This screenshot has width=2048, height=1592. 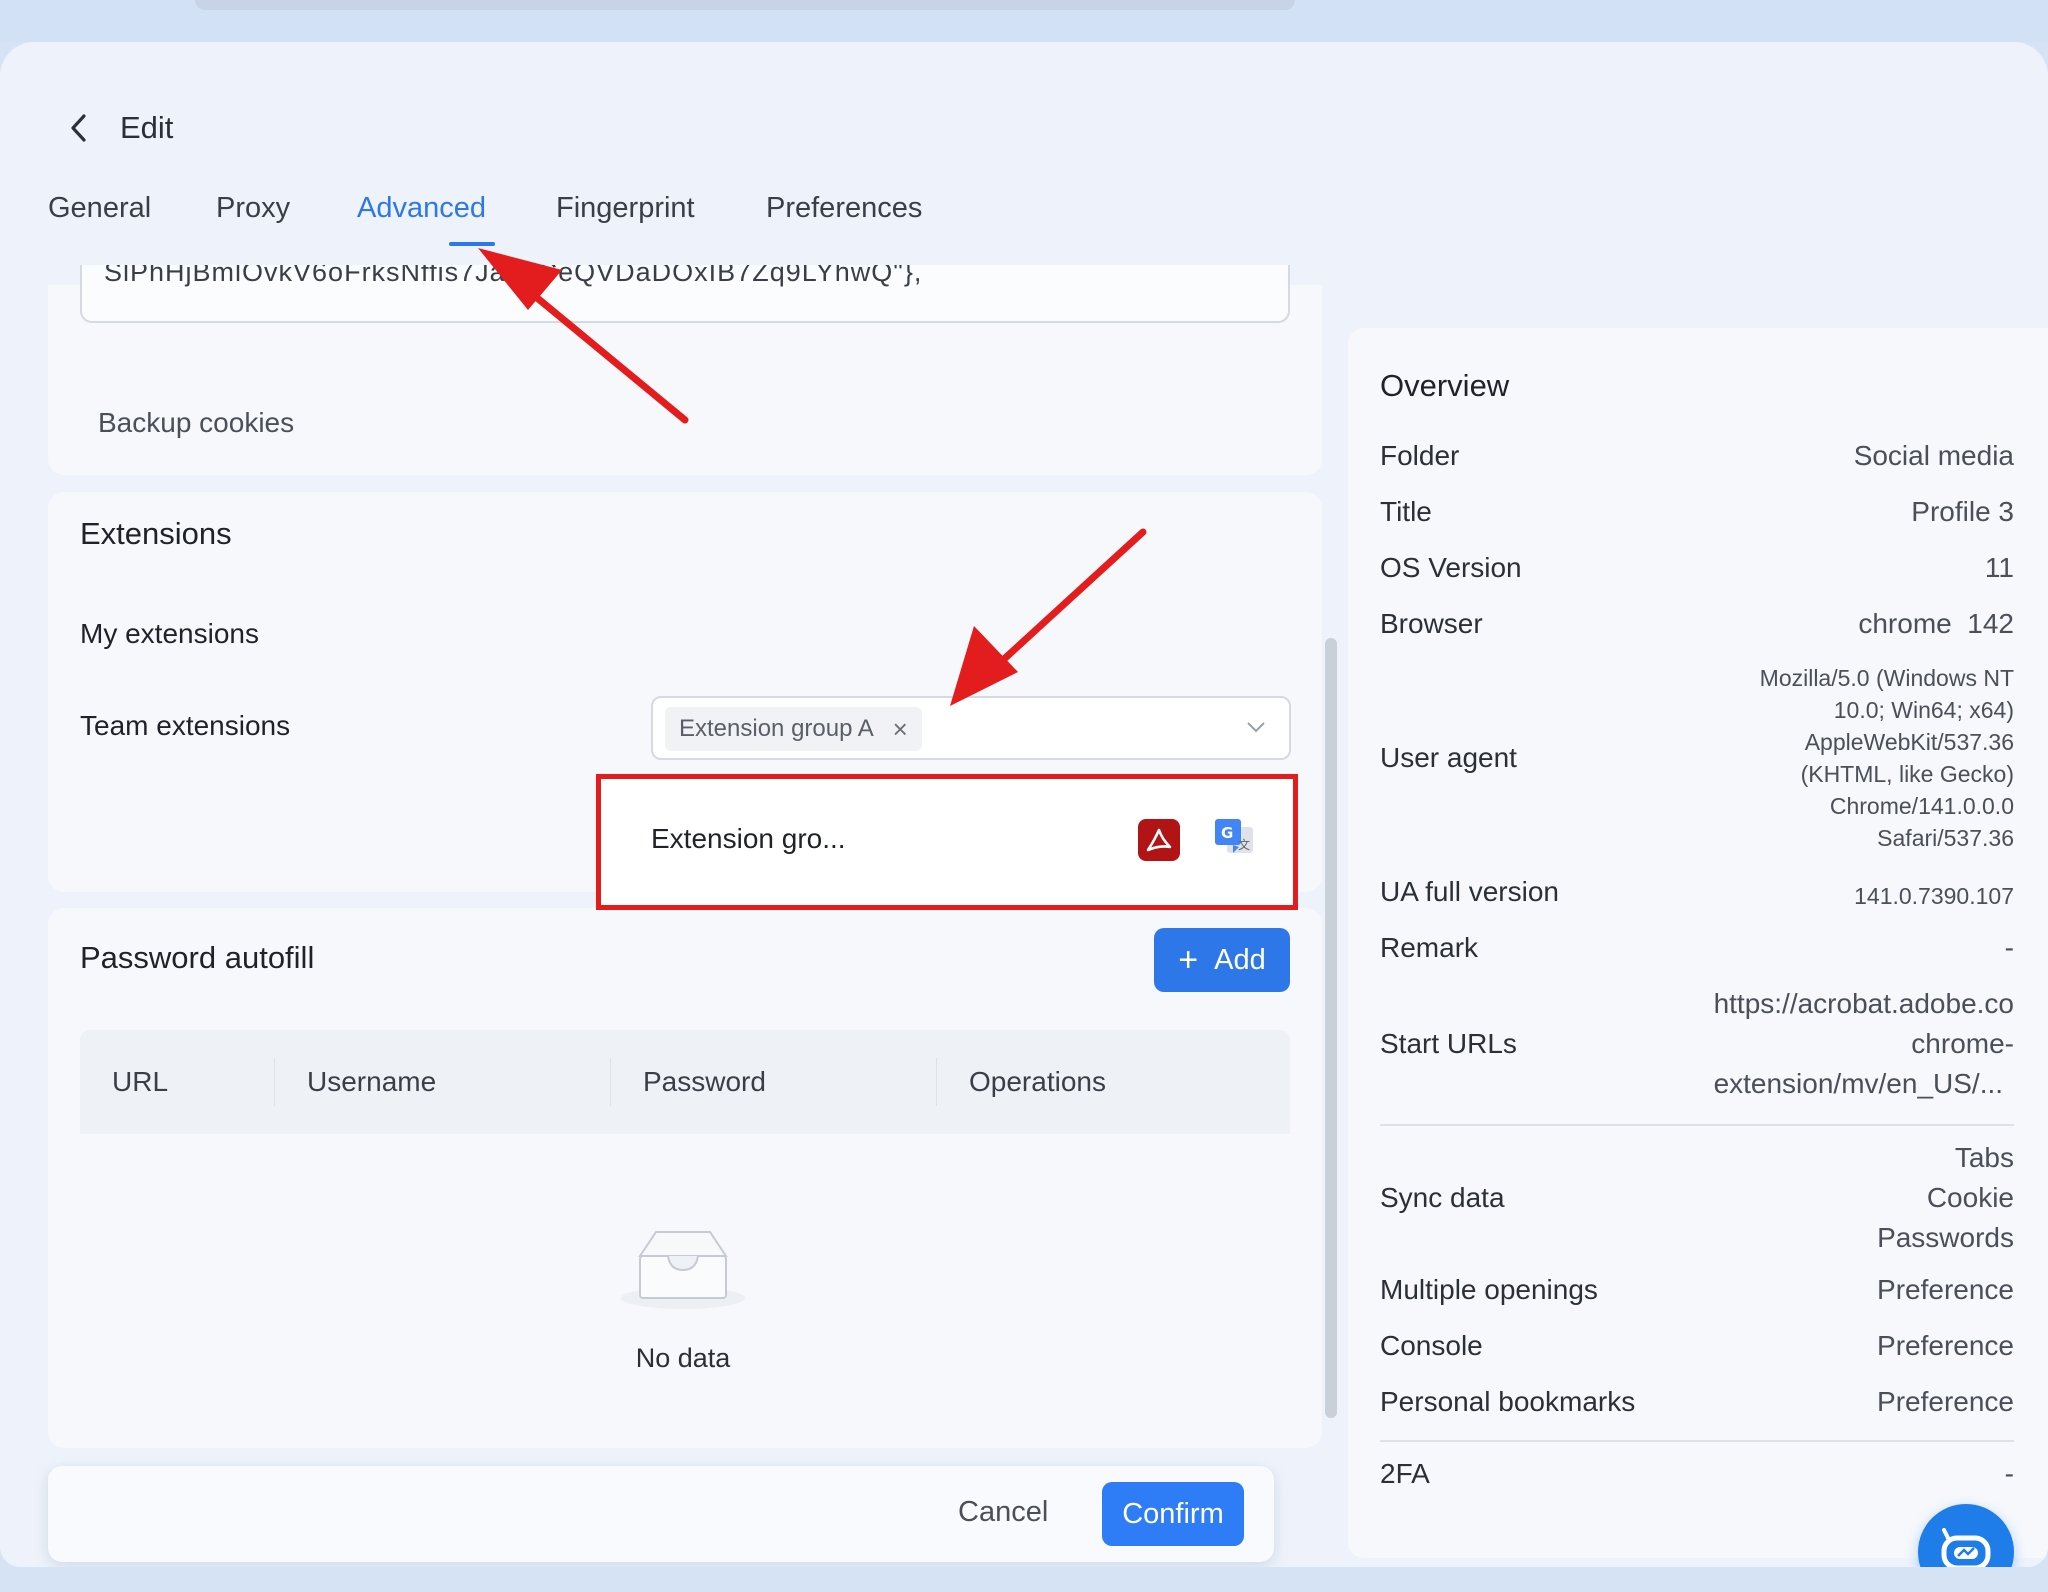 What do you see at coordinates (99, 208) in the screenshot?
I see `tab-general: General` at bounding box center [99, 208].